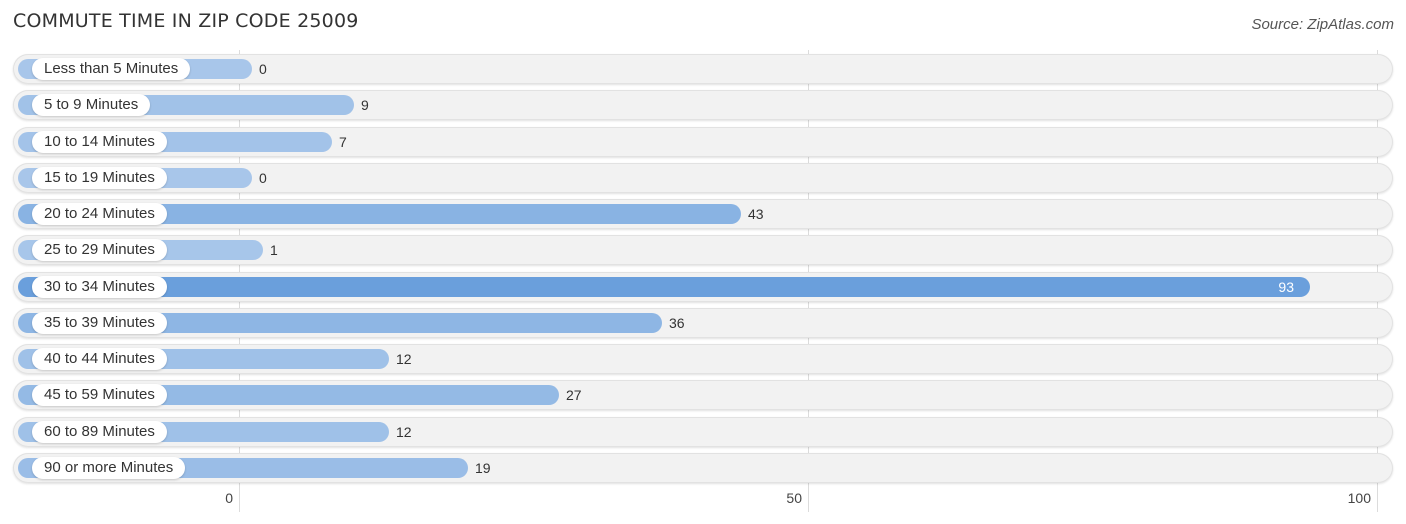 Image resolution: width=1406 pixels, height=524 pixels. What do you see at coordinates (99, 142) in the screenshot?
I see `category-label: 10 to 14 Minutes` at bounding box center [99, 142].